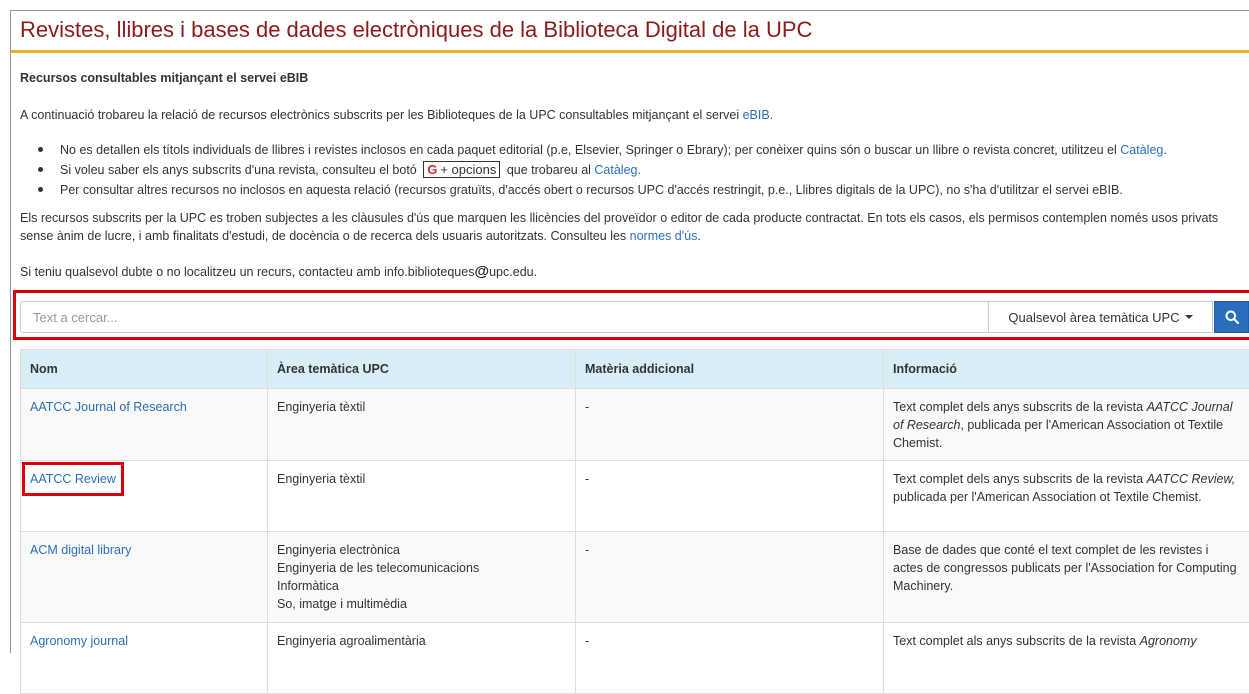 The width and height of the screenshot is (1249, 694). I want to click on resource-link: Agronomy journal, so click(79, 641).